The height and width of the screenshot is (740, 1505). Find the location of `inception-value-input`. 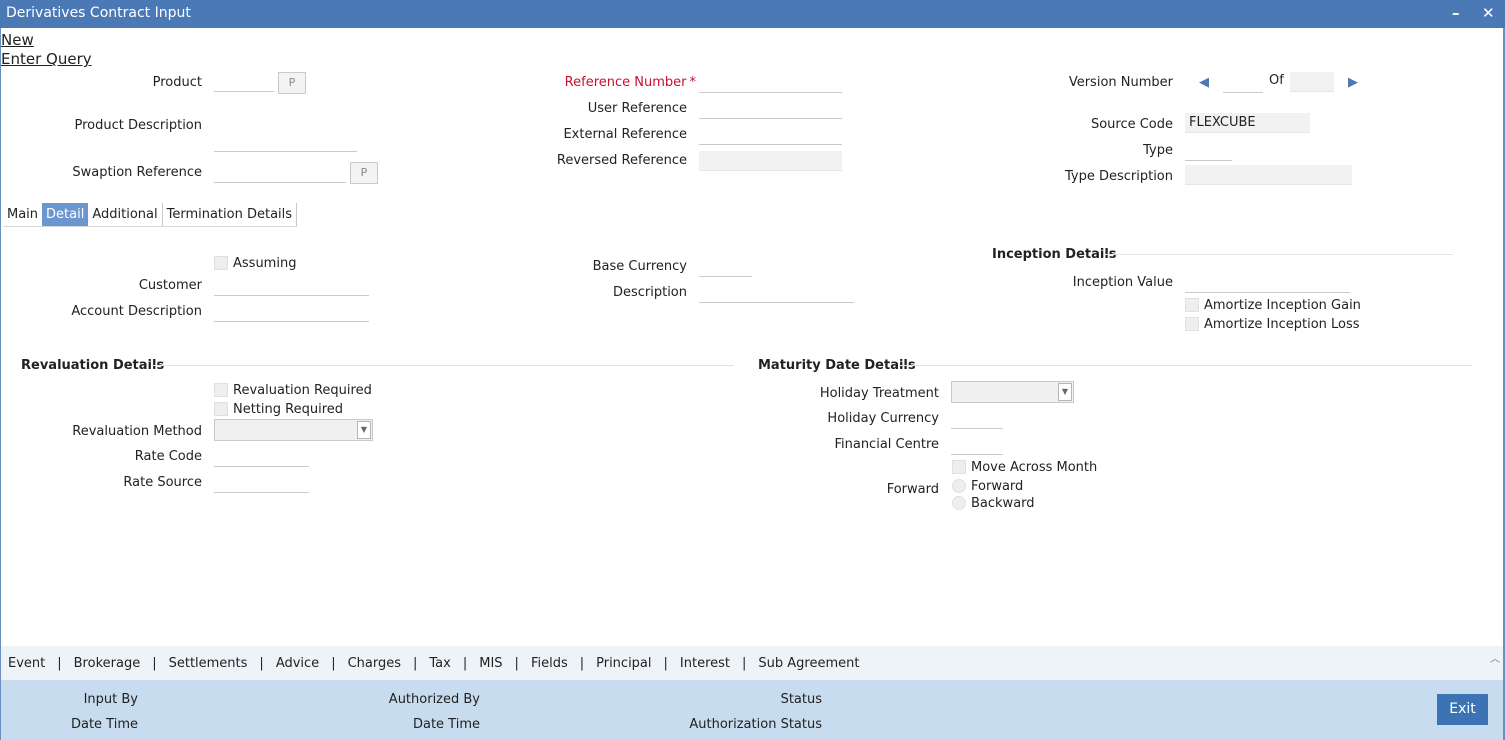

inception-value-input is located at coordinates (1267, 283).